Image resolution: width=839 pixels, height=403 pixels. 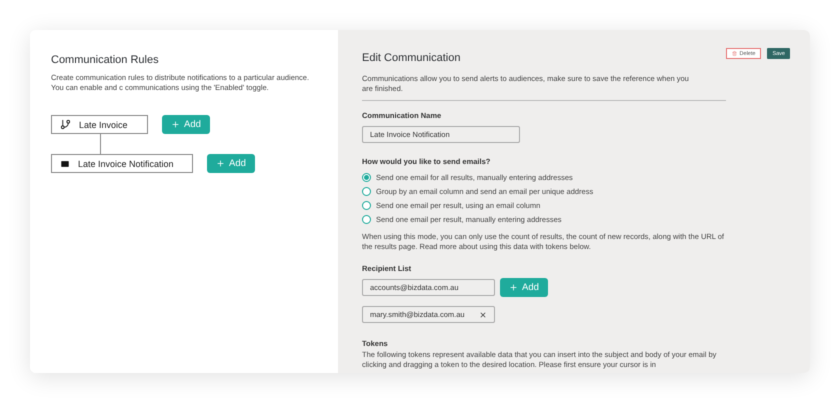 I want to click on panel-title: Communication Rules, so click(x=105, y=60).